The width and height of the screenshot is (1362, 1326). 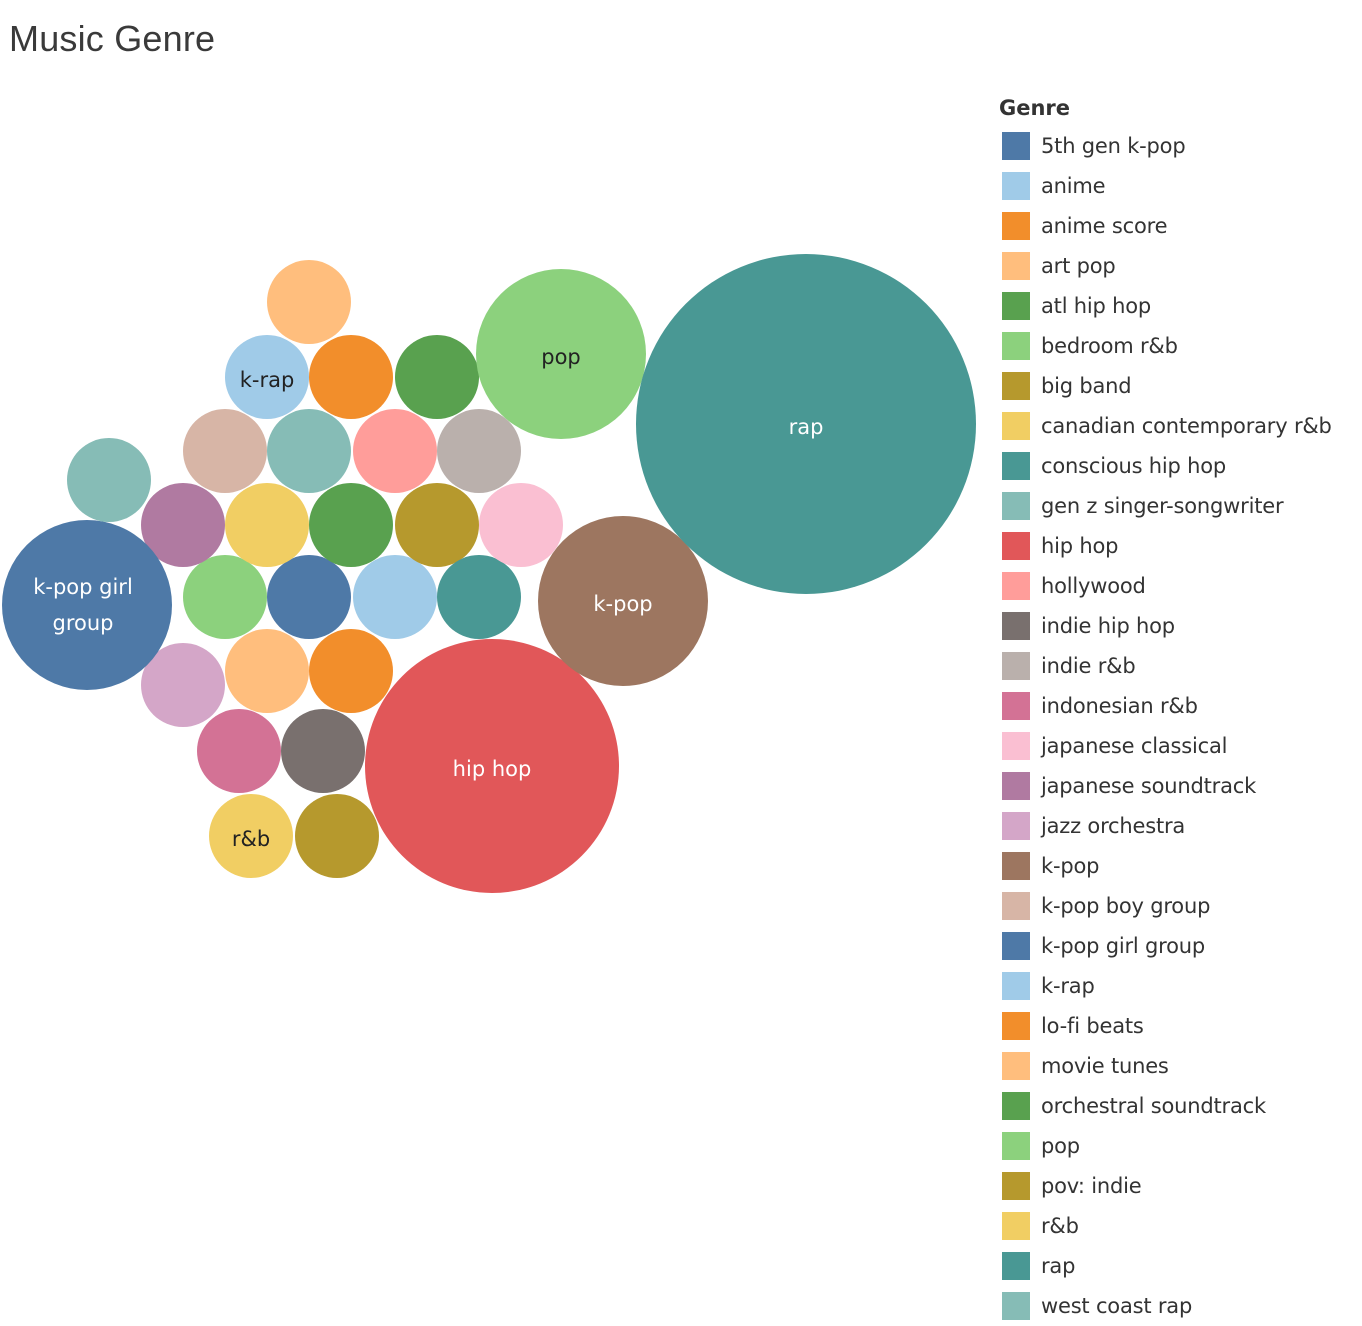 I want to click on legend-item: art pop, so click(x=1165, y=266).